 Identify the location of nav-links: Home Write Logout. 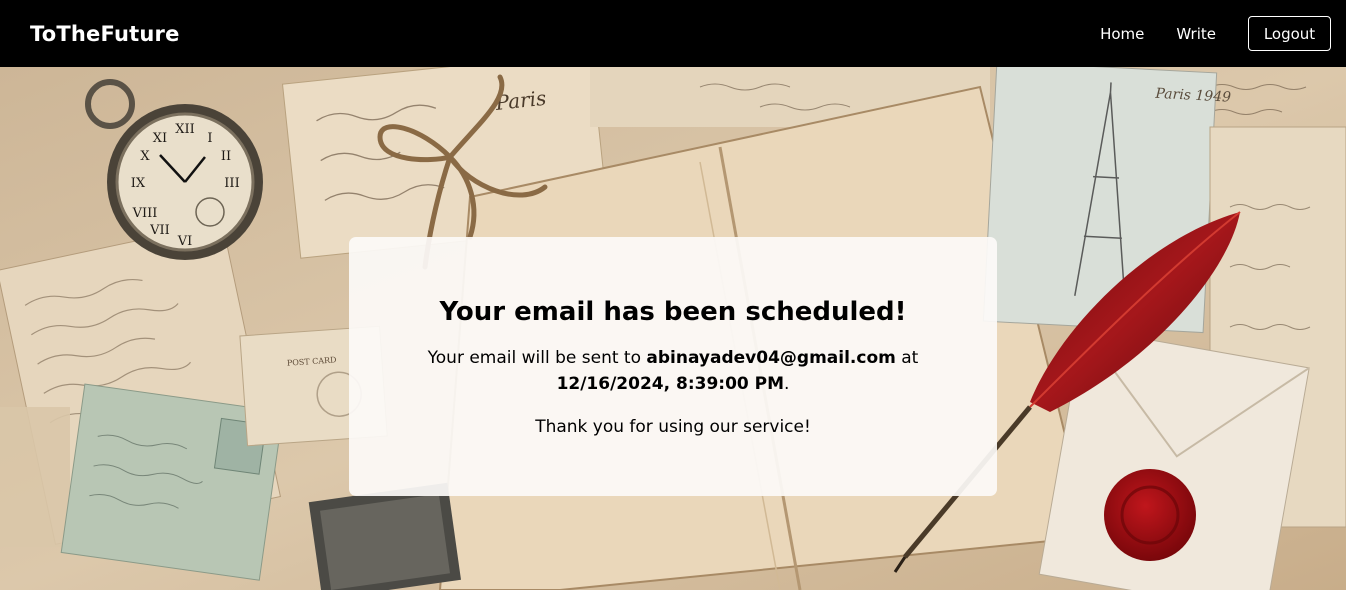
(1215, 33).